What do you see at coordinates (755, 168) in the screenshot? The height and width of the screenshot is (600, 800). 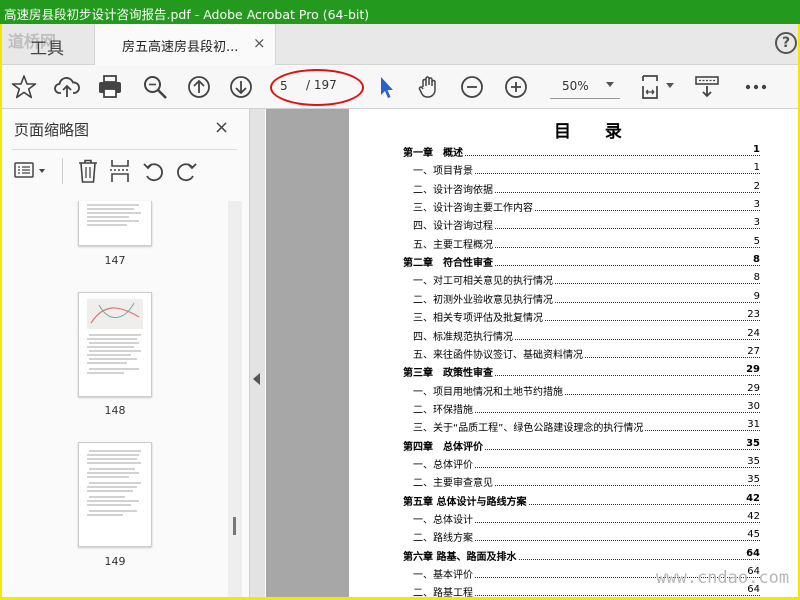 I see `toc-entry-page: 1` at bounding box center [755, 168].